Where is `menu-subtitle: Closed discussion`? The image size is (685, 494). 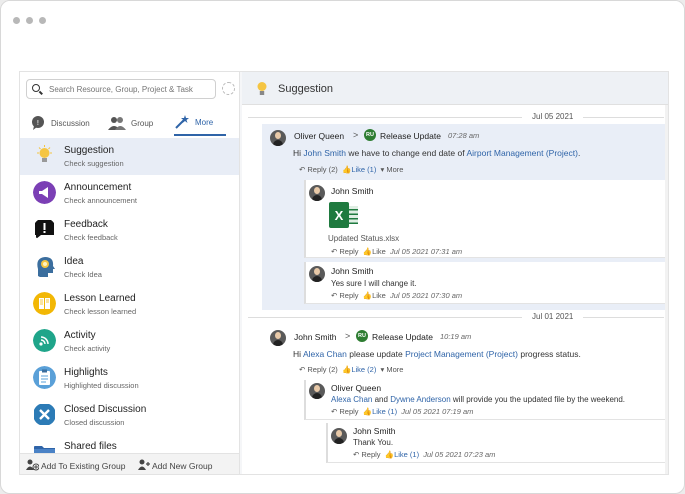 menu-subtitle: Closed discussion is located at coordinates (94, 422).